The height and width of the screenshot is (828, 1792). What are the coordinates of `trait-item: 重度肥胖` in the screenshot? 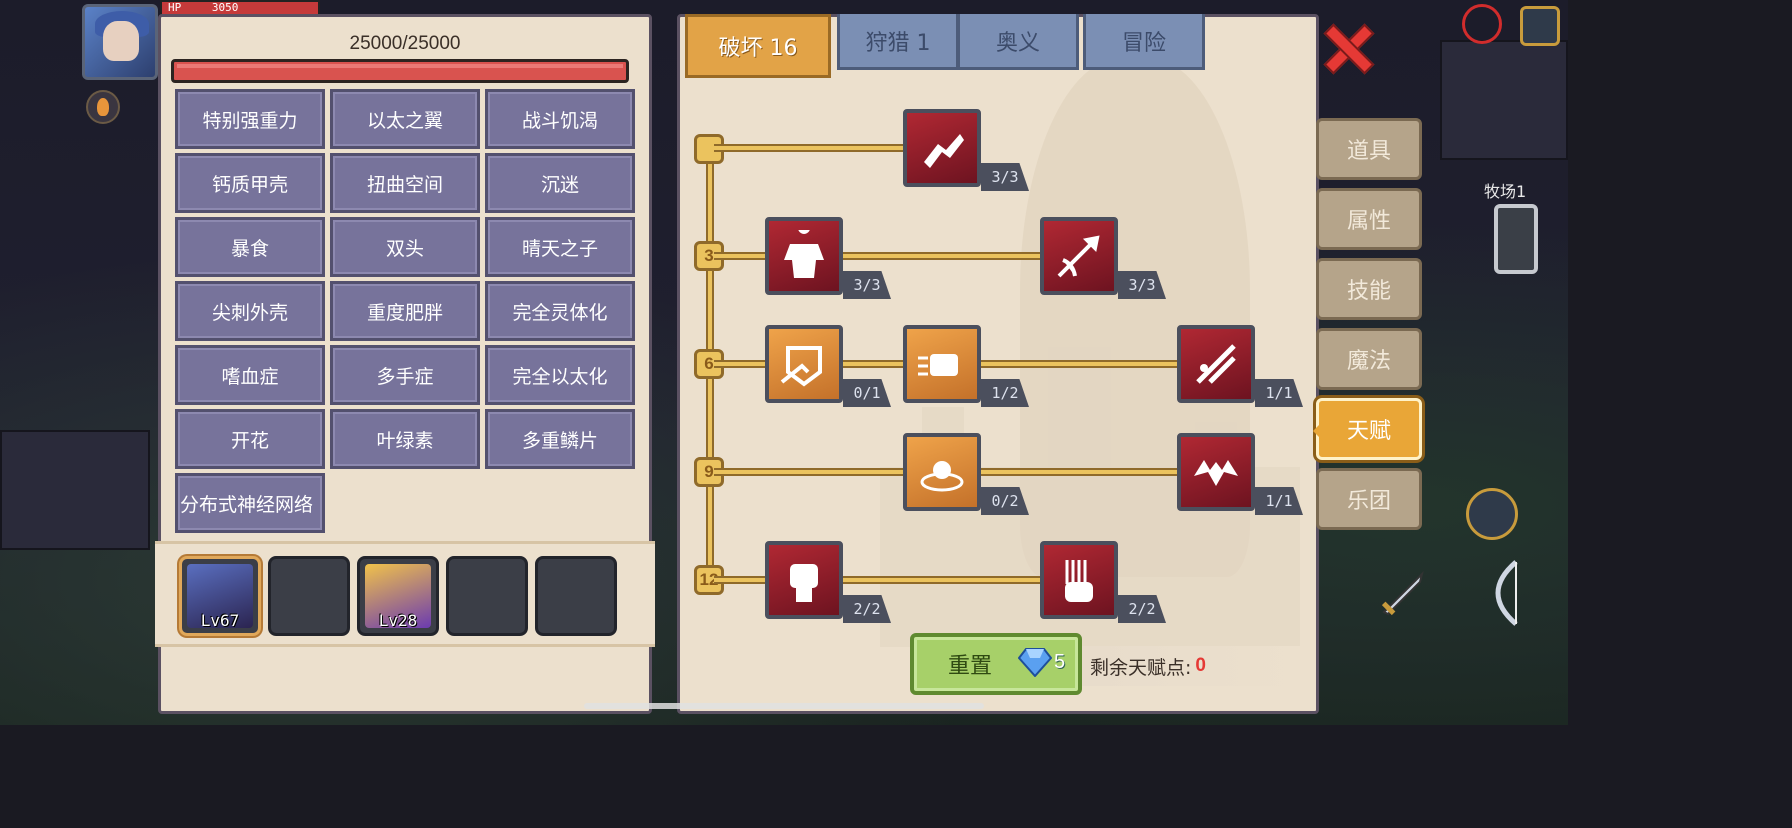 It's located at (405, 311).